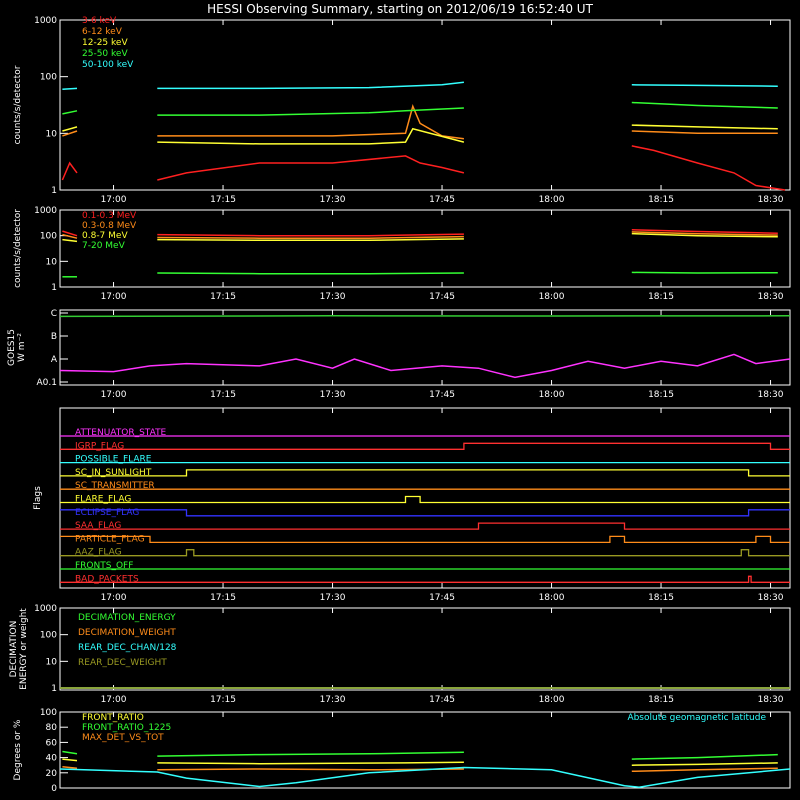  Describe the element at coordinates (54, 337) in the screenshot. I see `y-tick-label: B` at that location.